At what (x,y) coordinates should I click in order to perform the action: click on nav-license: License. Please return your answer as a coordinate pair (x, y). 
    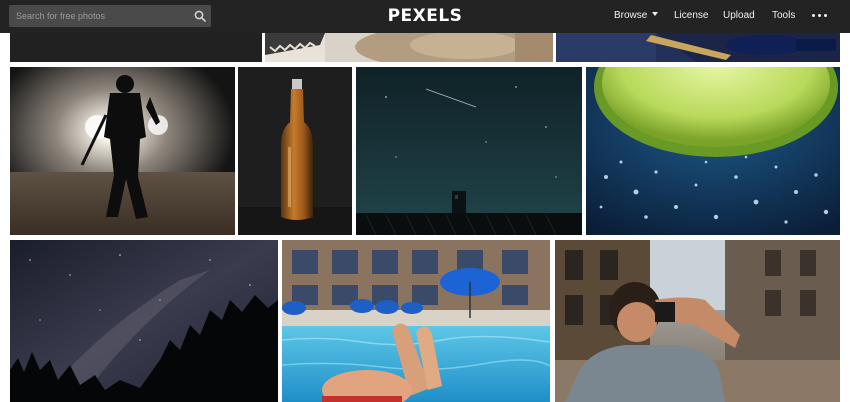
    Looking at the image, I should click on (691, 15).